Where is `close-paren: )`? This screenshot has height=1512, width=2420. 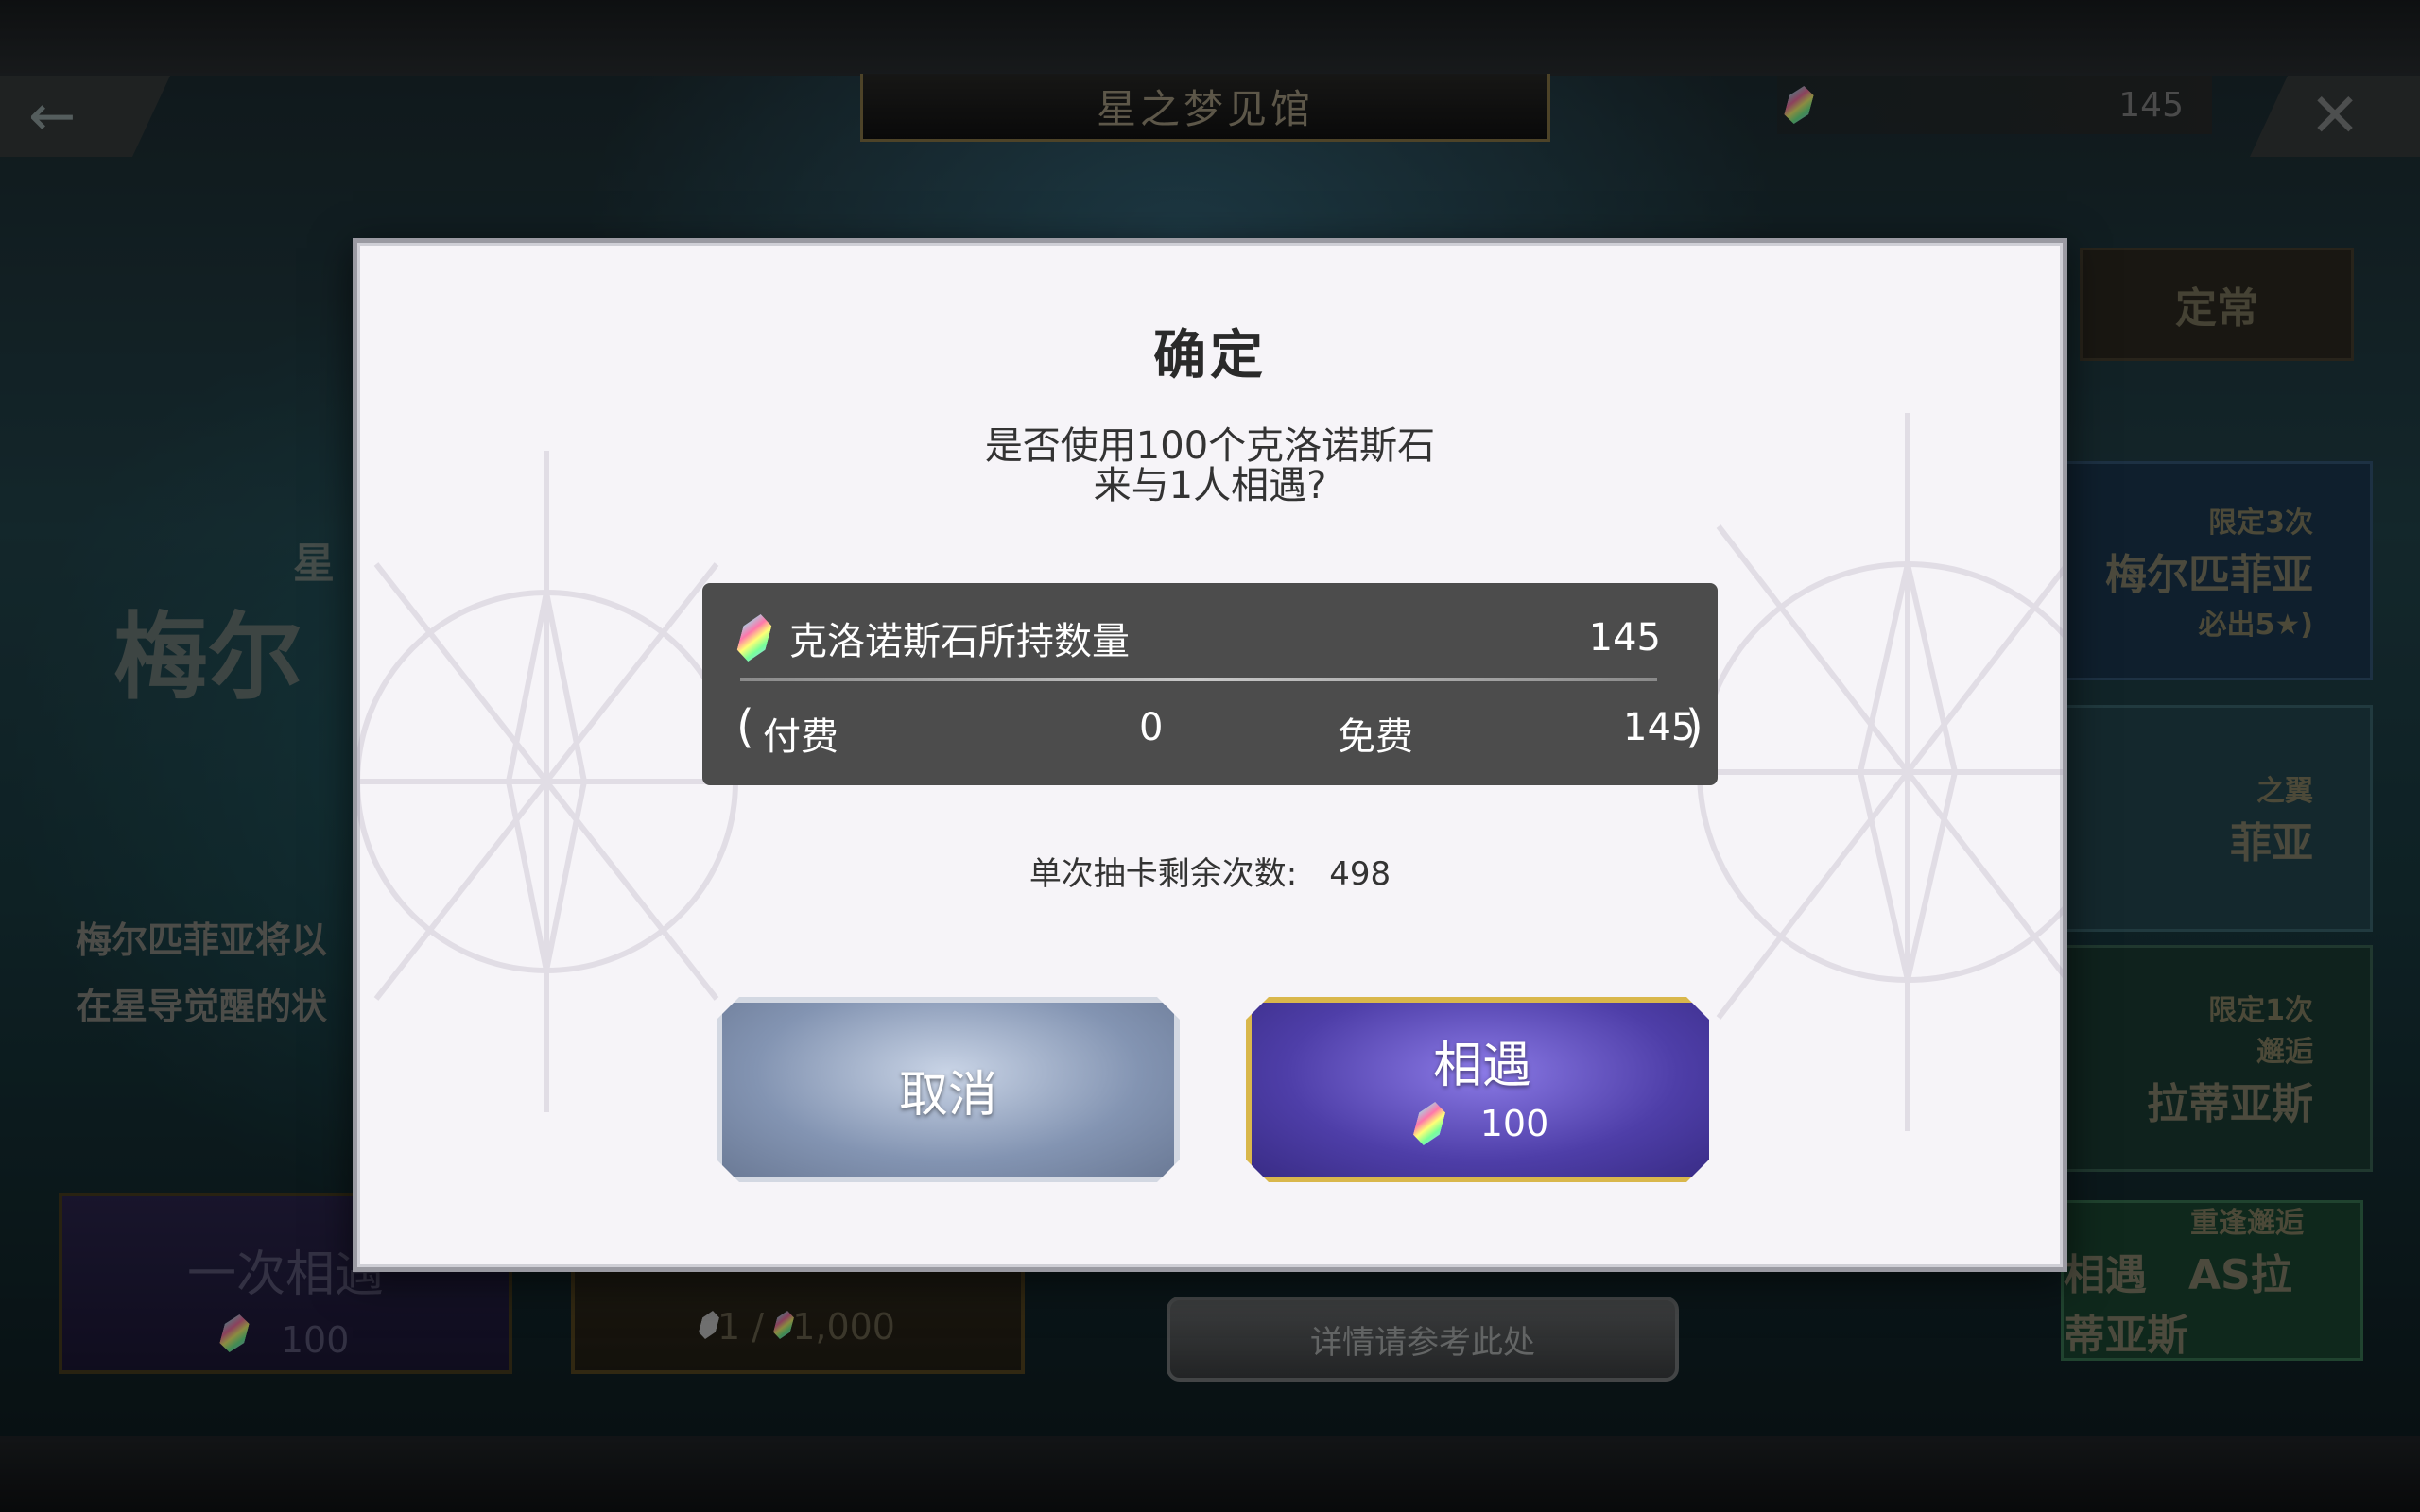
close-paren: ) is located at coordinates (1694, 726).